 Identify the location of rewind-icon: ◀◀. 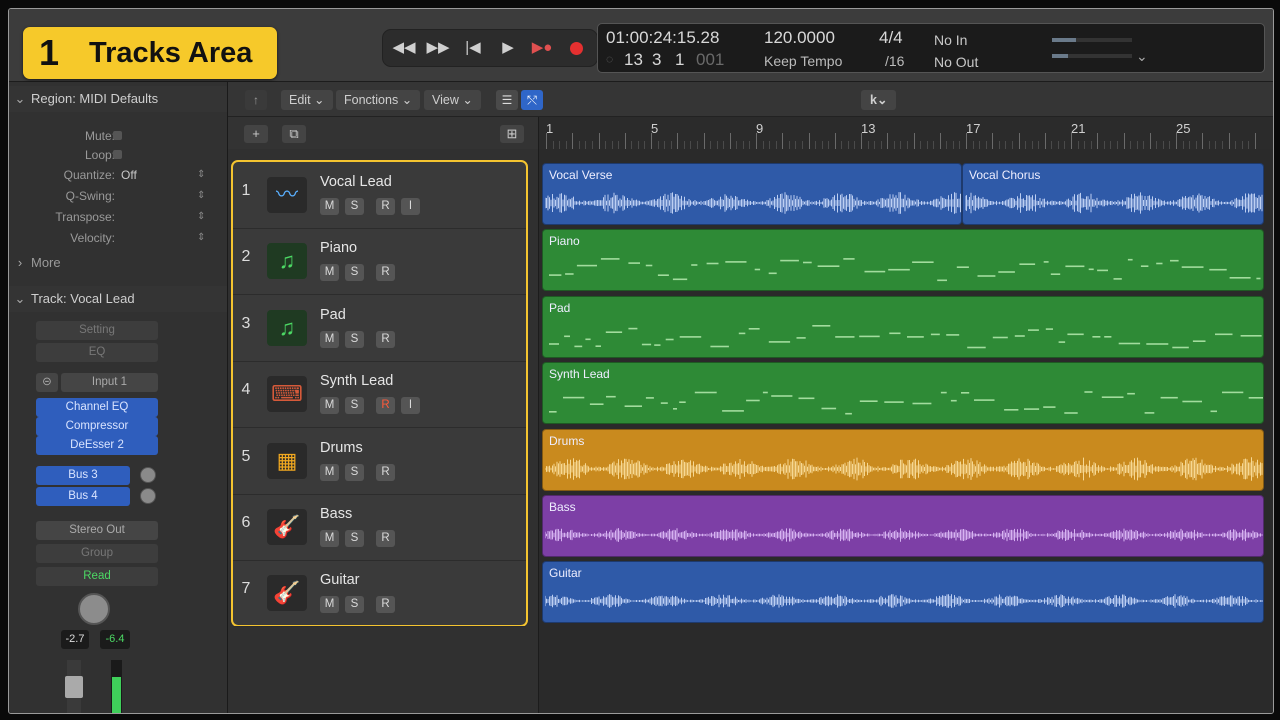
(404, 48).